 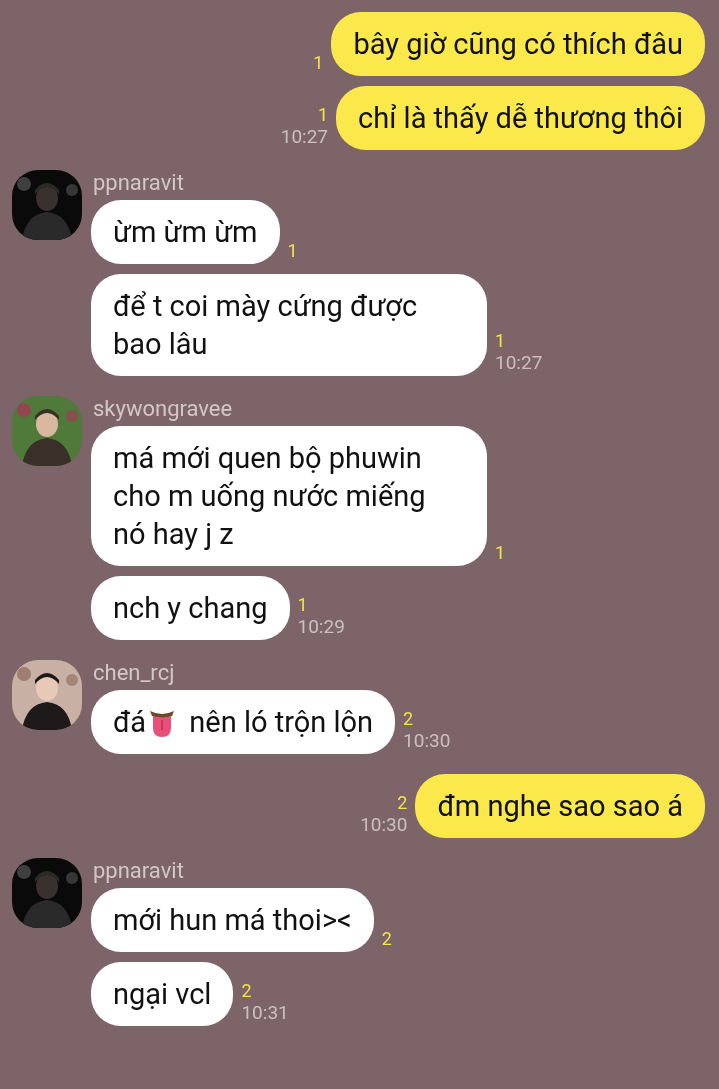 What do you see at coordinates (560, 806) in the screenshot?
I see `message-bubble: đm nghe sao sao á` at bounding box center [560, 806].